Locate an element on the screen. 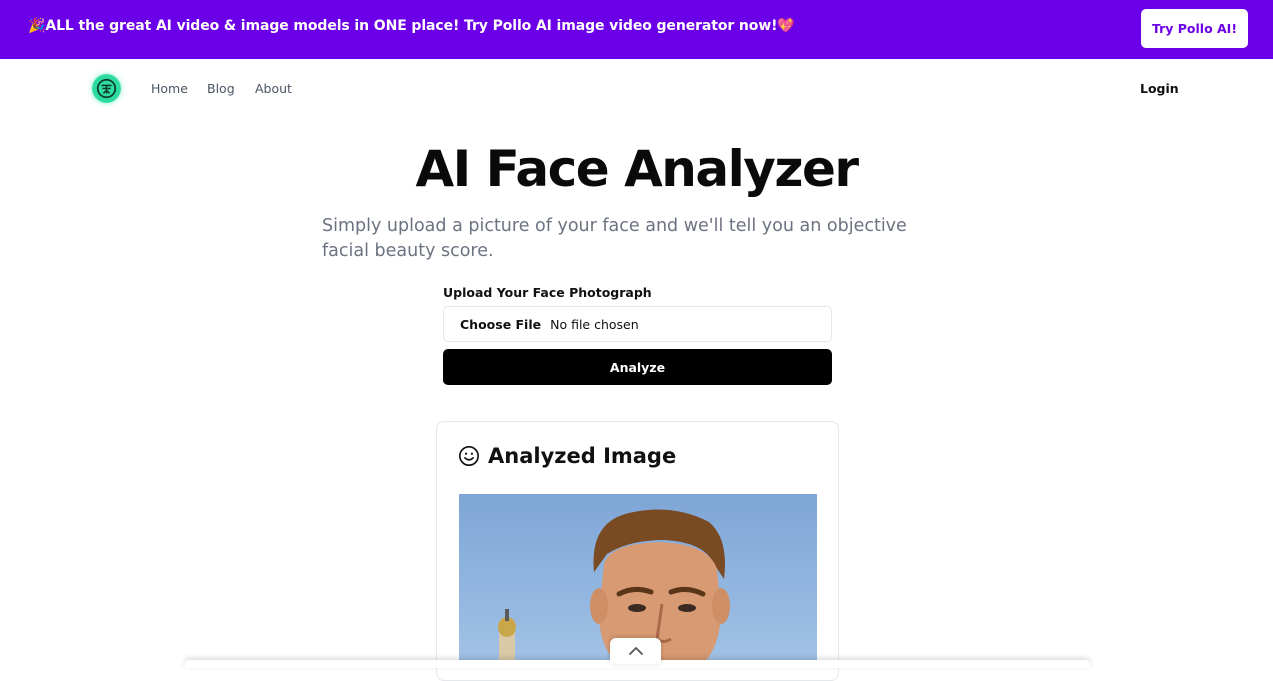 The width and height of the screenshot is (1273, 681). chevron-up-icon is located at coordinates (635, 651).